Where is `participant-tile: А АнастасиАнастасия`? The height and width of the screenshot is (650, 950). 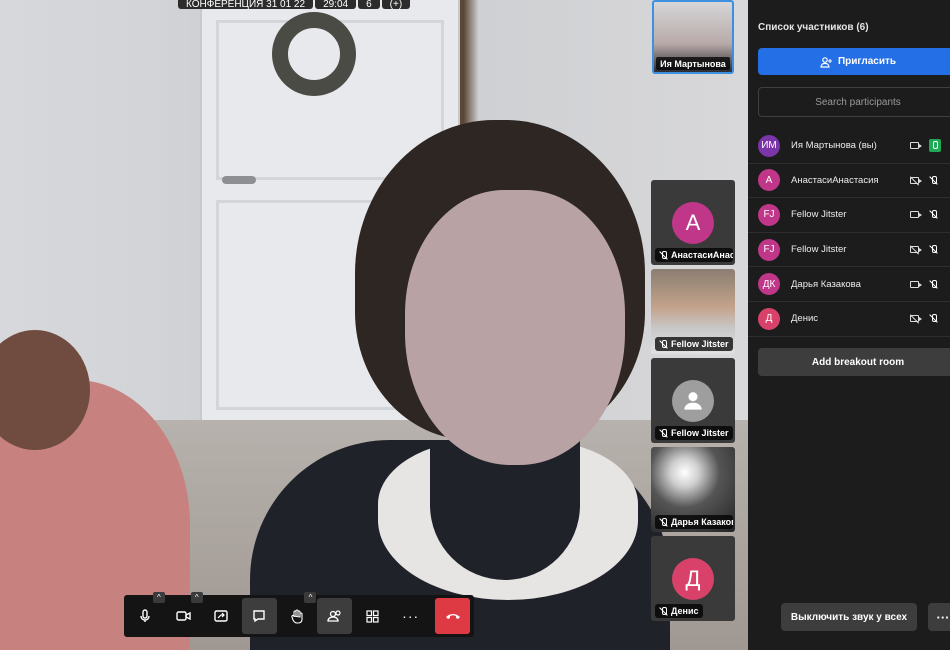
participant-tile: А АнастасиАнастасия is located at coordinates (693, 222).